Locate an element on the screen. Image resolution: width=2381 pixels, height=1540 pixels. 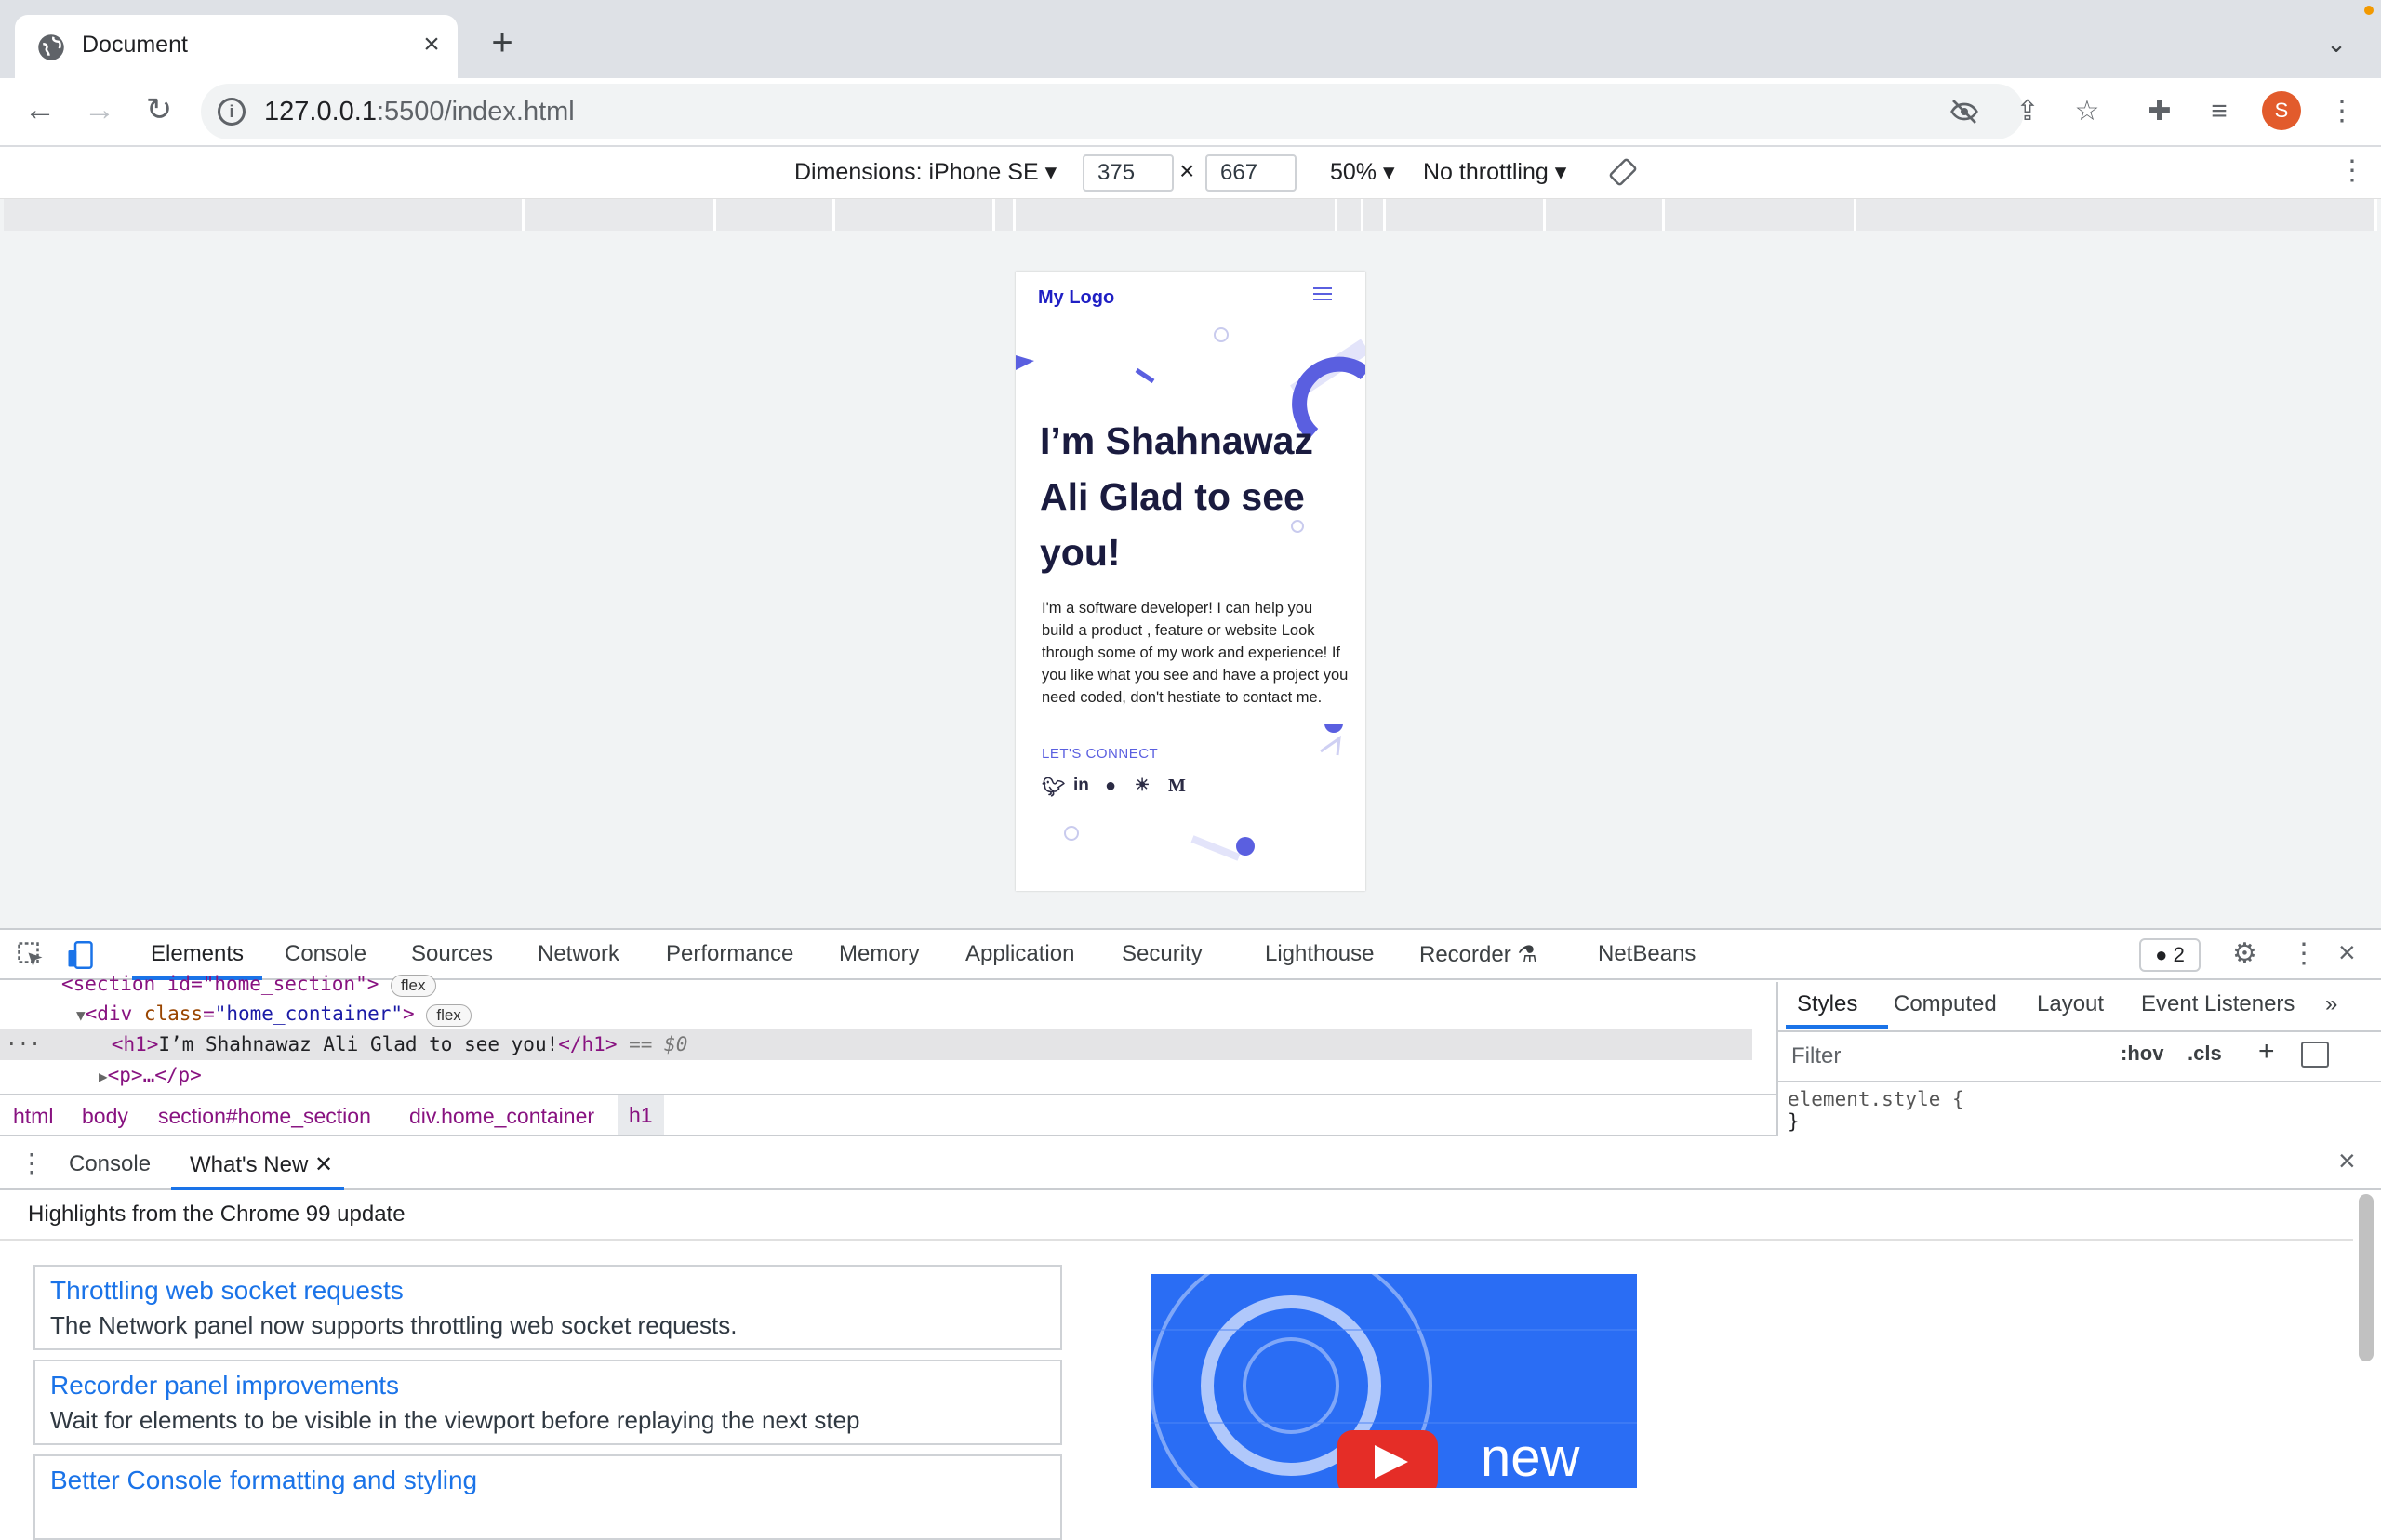
breadcrumb-section: section#home_section is located at coordinates (264, 1116).